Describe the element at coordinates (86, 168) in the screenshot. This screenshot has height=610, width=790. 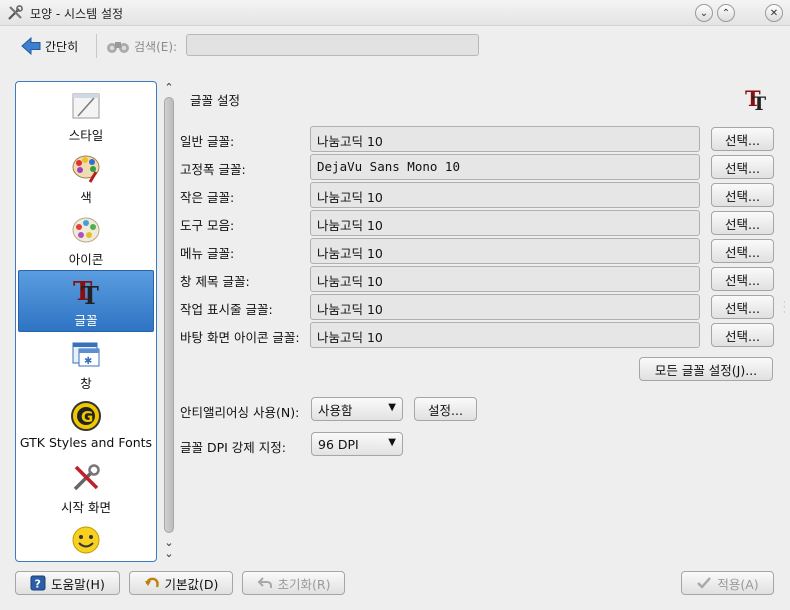
I see `color-palette-icon` at that location.